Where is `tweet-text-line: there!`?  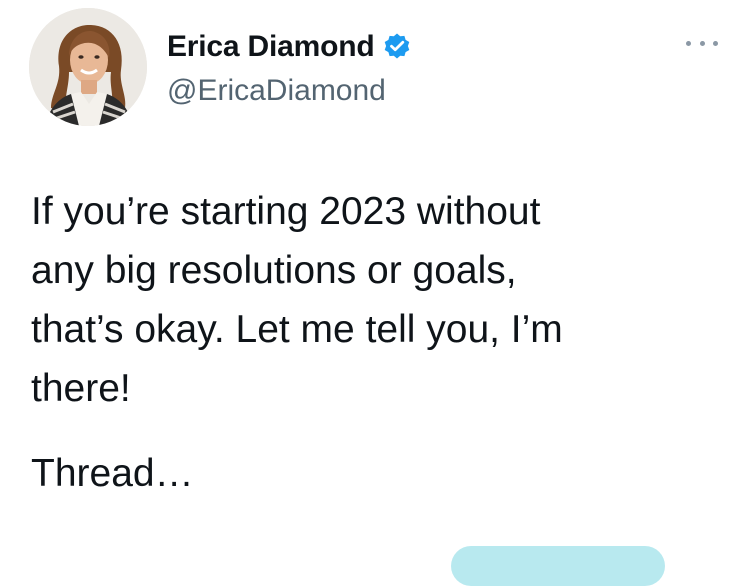 tweet-text-line: there! is located at coordinates (81, 388).